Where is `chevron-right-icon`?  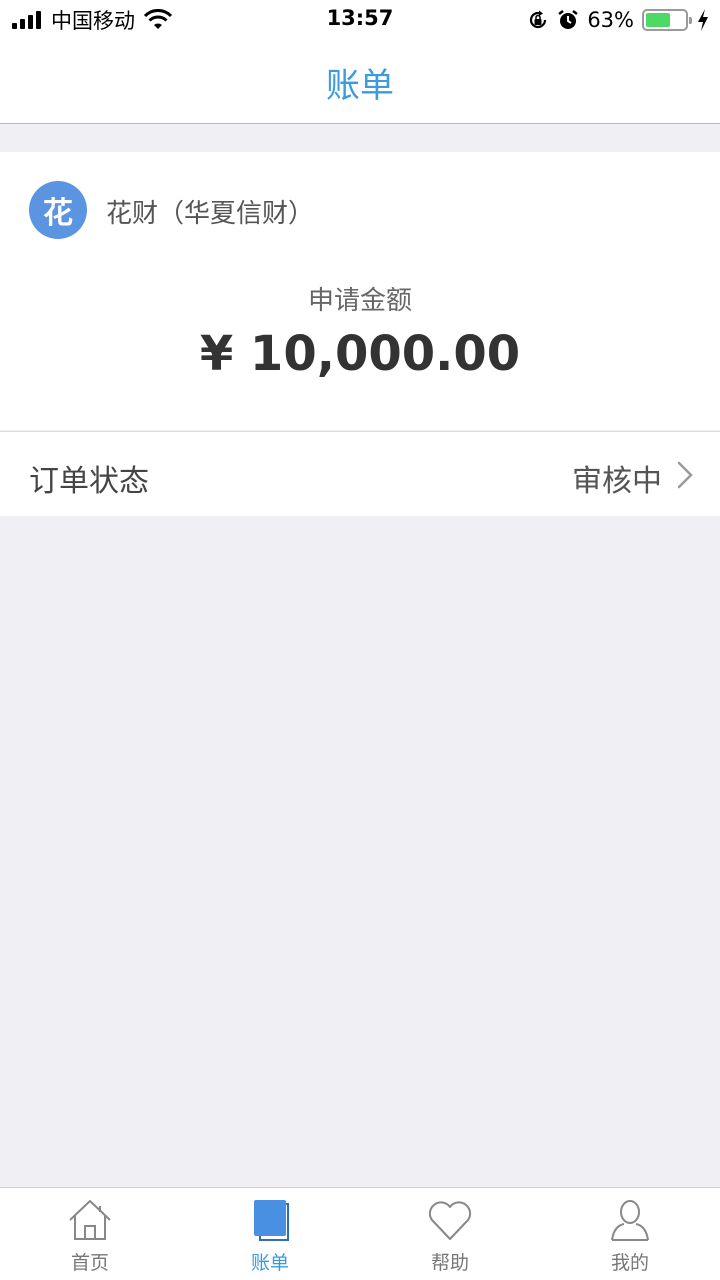 chevron-right-icon is located at coordinates (685, 475).